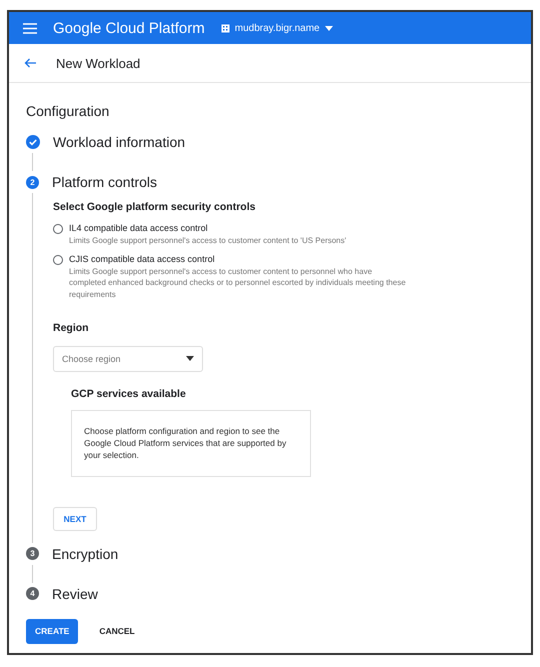 Image resolution: width=540 pixels, height=667 pixels. What do you see at coordinates (276, 28) in the screenshot?
I see `project-selector: mudbray.bigr.name` at bounding box center [276, 28].